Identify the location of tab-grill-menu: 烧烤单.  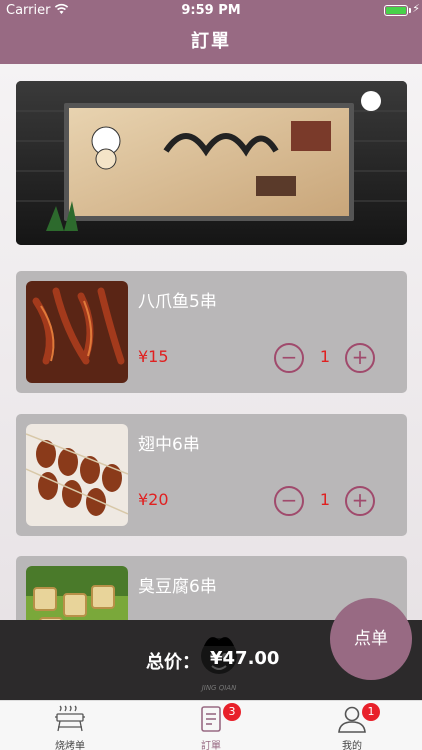
(70, 725).